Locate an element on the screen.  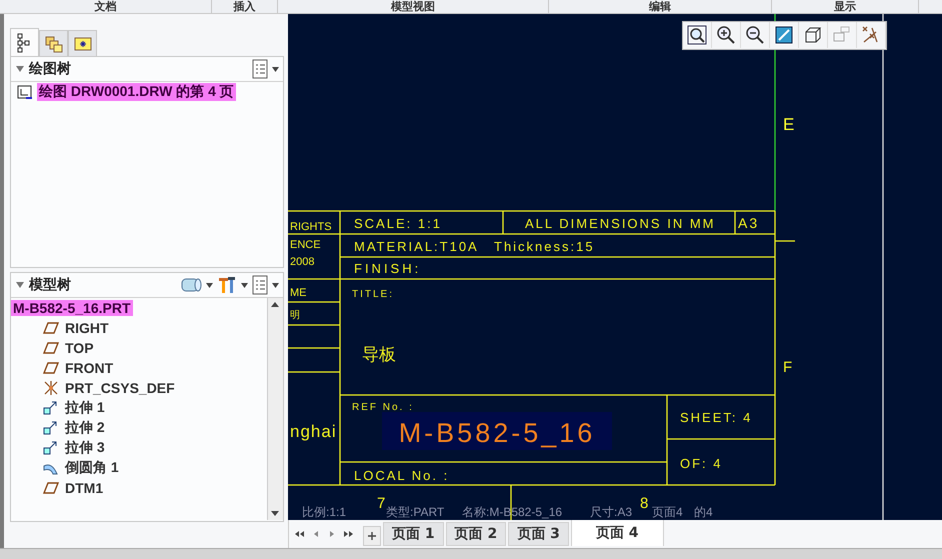
title-block-text: Thickness:15 is located at coordinates (544, 246).